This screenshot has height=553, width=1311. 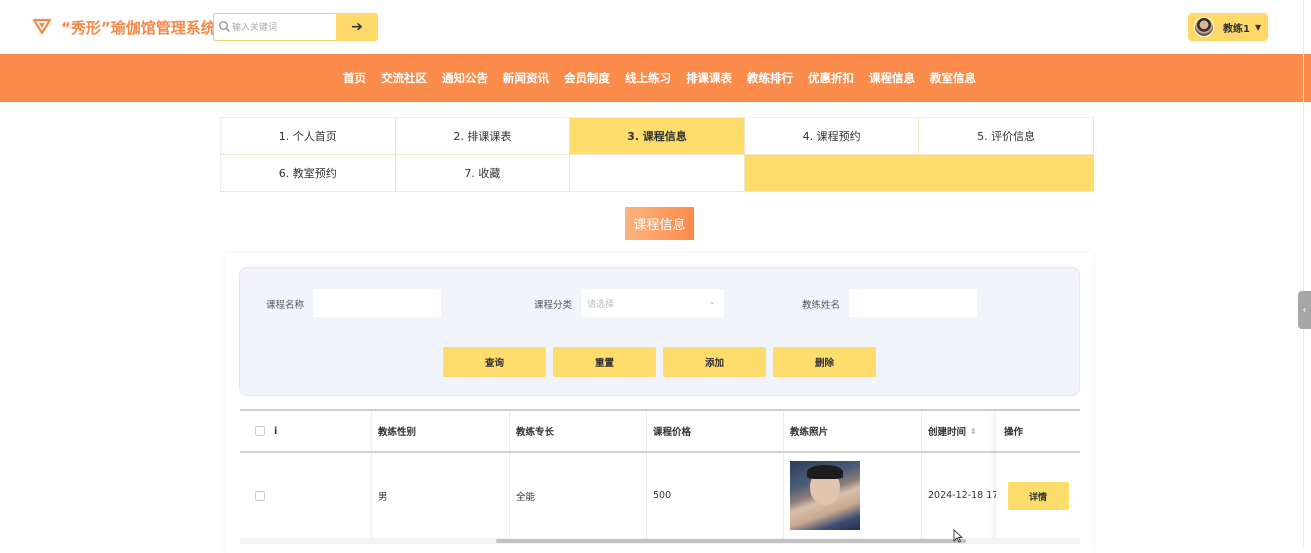 I want to click on nav-item-membership: 会员制度, so click(x=587, y=78).